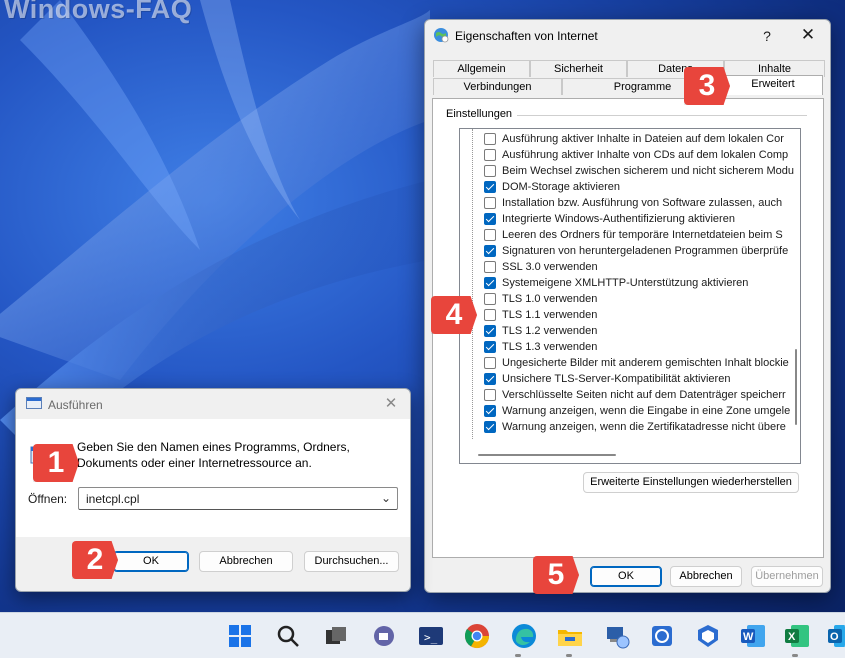 The width and height of the screenshot is (845, 658). What do you see at coordinates (288, 636) in the screenshot?
I see `search-icon` at bounding box center [288, 636].